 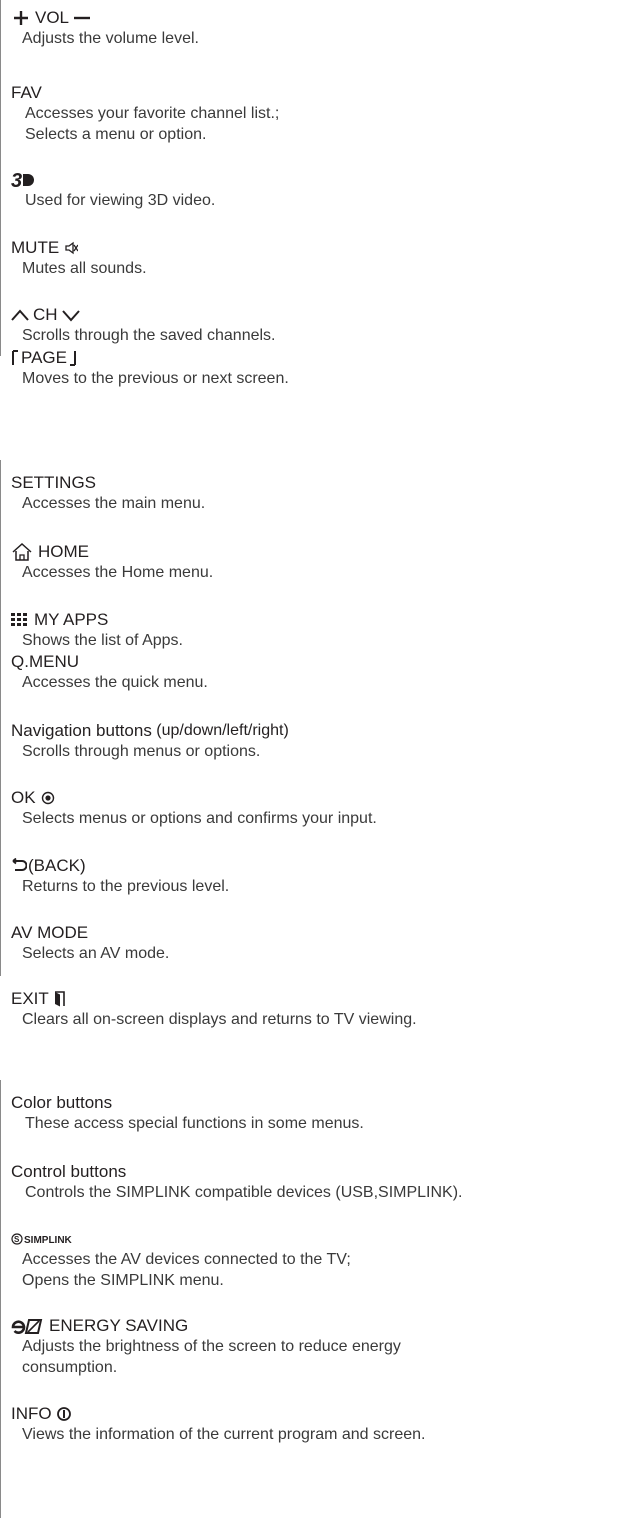 I want to click on page-down-bracket-icon, so click(x=73, y=358).